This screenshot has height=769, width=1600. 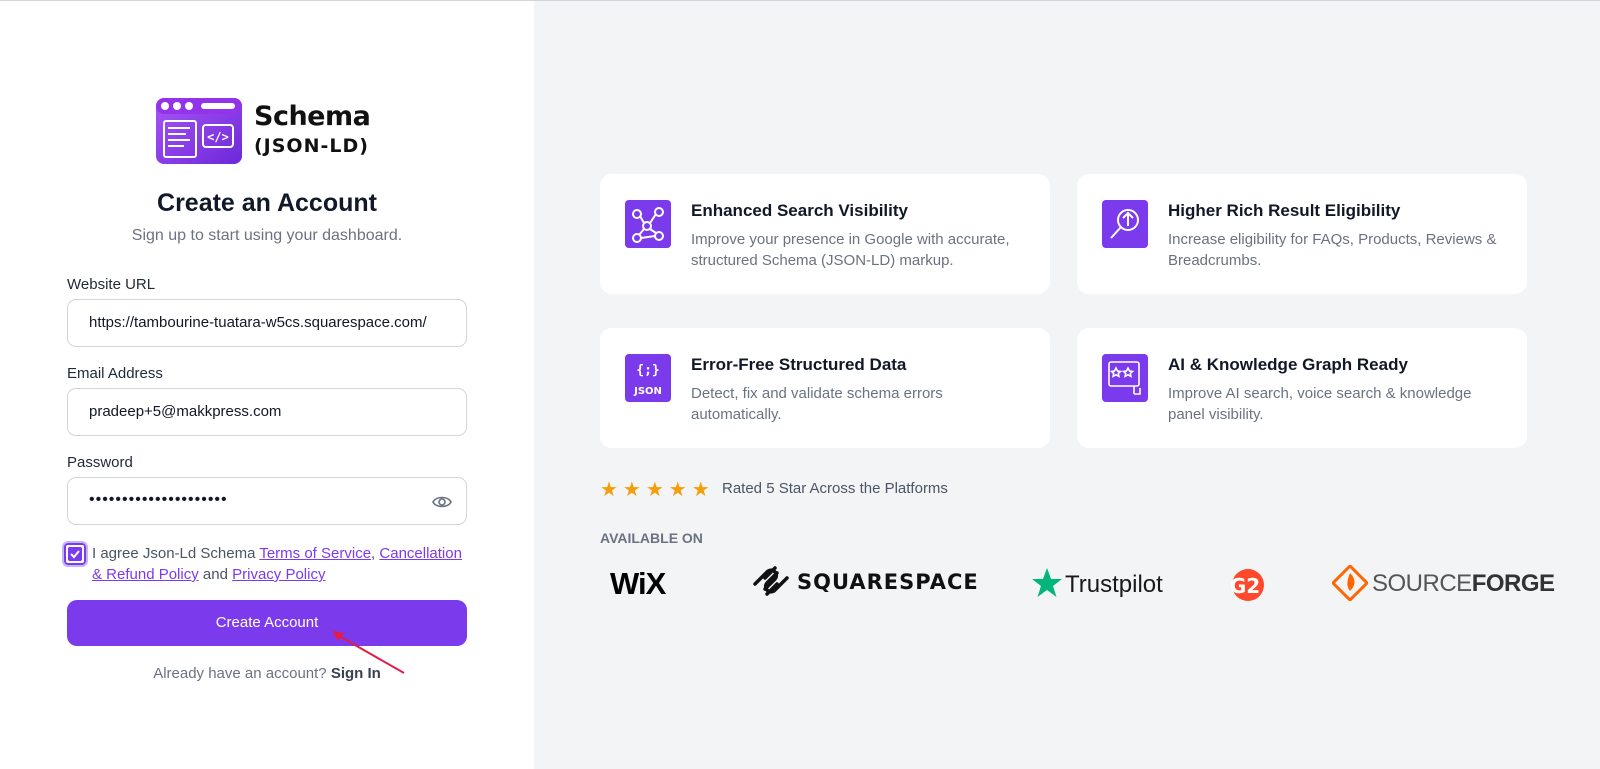 I want to click on password-field: •••••••••••••••••••••, so click(x=267, y=501).